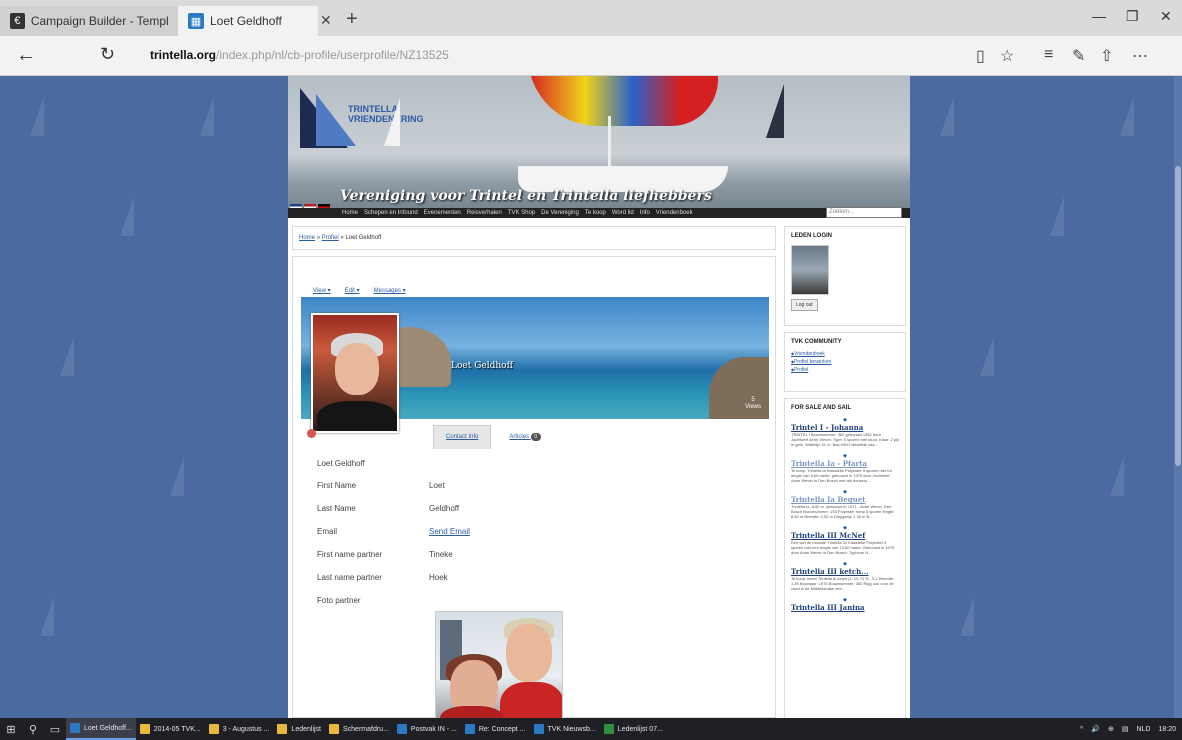  What do you see at coordinates (810, 270) in the screenshot?
I see `member-thumbnail` at bounding box center [810, 270].